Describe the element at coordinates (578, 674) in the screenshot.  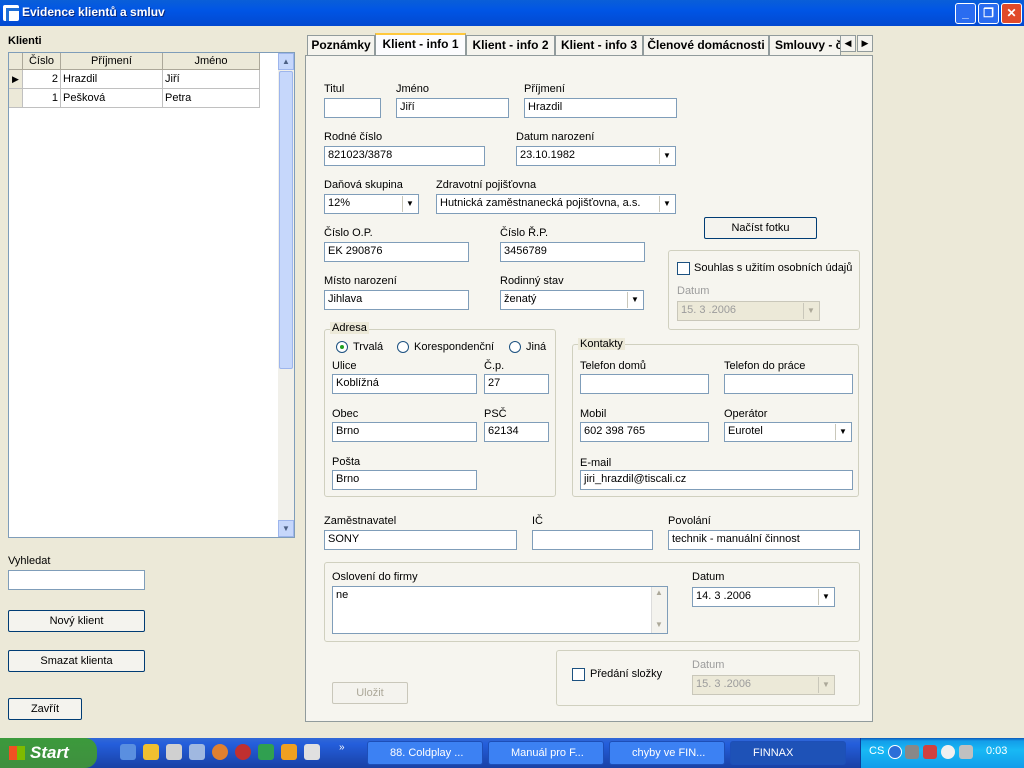
I see `predani-checkbox` at that location.